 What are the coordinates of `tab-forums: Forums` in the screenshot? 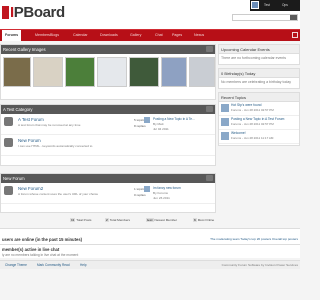 It's located at (12, 35).